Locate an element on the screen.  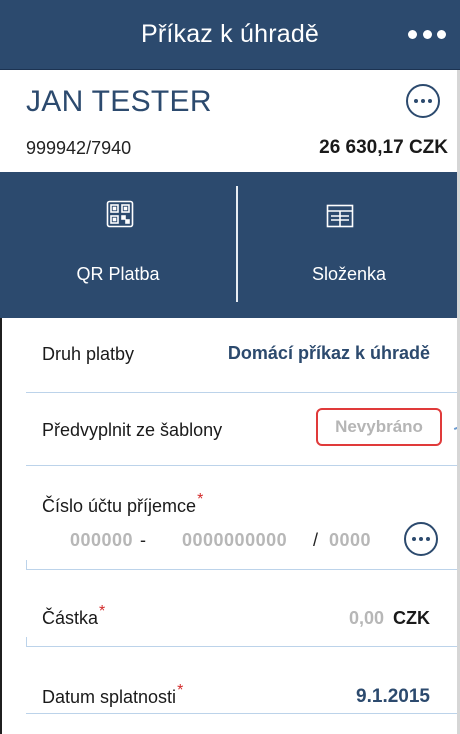
page-title: Příkaz k úhradě is located at coordinates (230, 34).